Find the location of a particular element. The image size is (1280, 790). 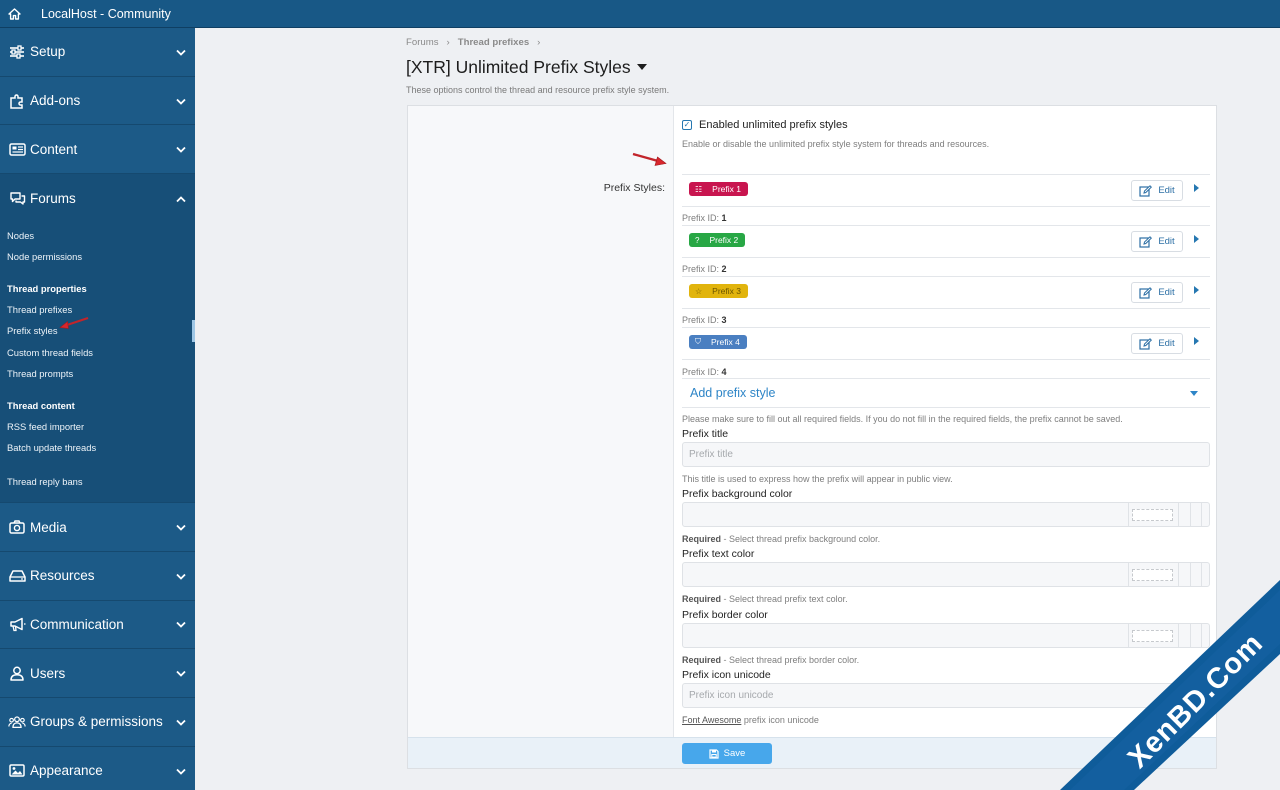

sidebar-item-prefix-styles: Prefix styles is located at coordinates (97, 331).